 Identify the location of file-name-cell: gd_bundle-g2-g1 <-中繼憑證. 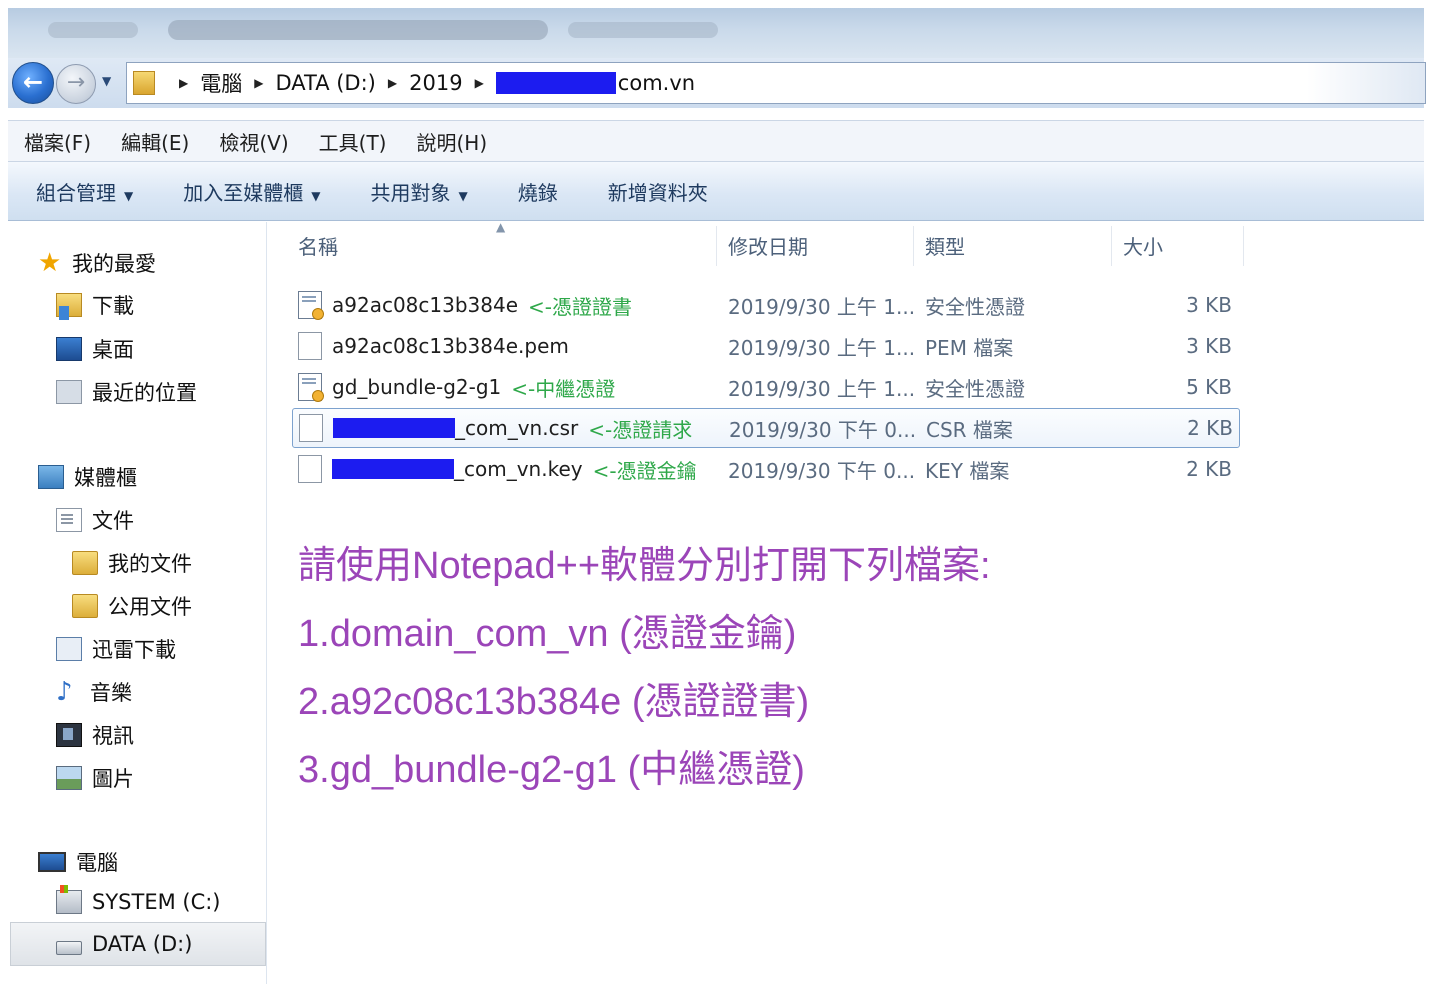
(456, 387).